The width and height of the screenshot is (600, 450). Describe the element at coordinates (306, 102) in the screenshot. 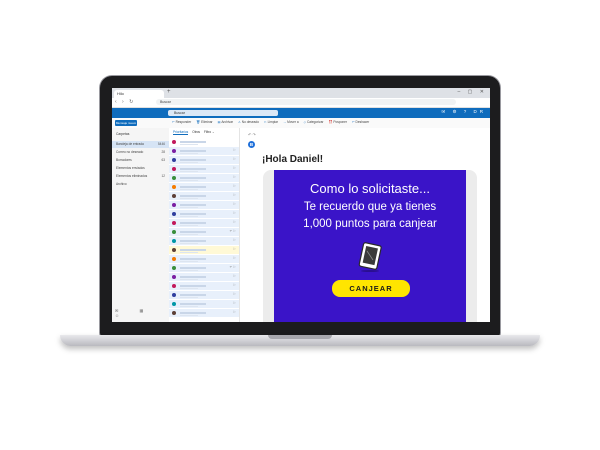

I see `url-input: Buscar` at that location.